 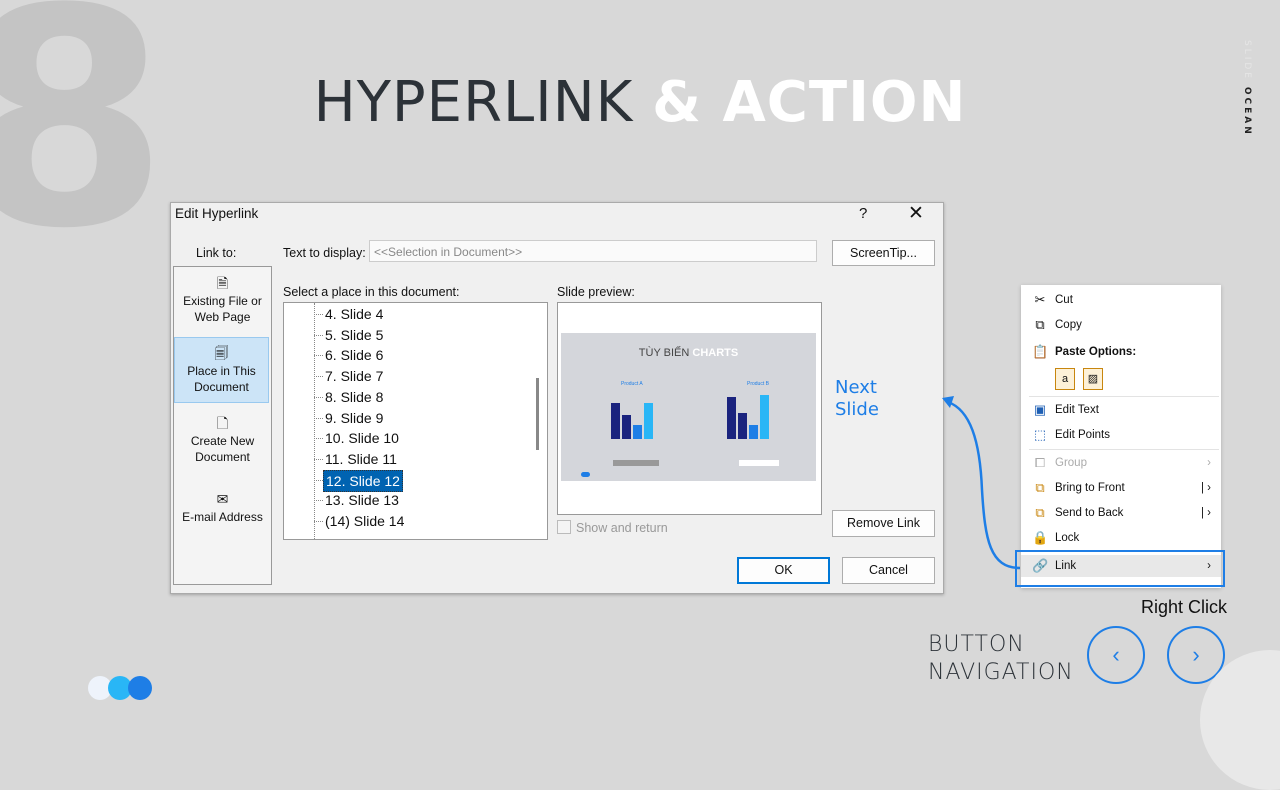 What do you see at coordinates (354, 376) in the screenshot?
I see `slide-list-item: 7. Slide 7` at bounding box center [354, 376].